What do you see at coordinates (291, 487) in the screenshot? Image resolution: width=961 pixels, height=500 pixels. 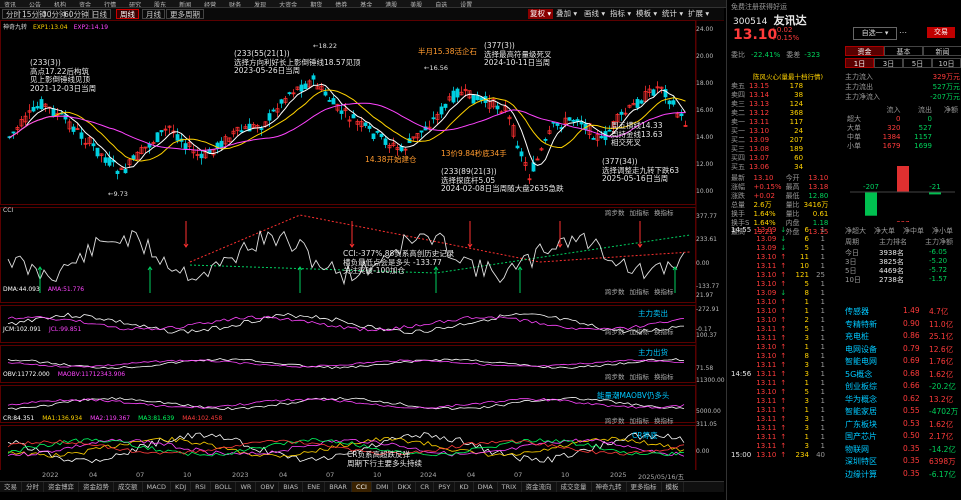 I see `indicator-tab: BIAS` at bounding box center [291, 487].